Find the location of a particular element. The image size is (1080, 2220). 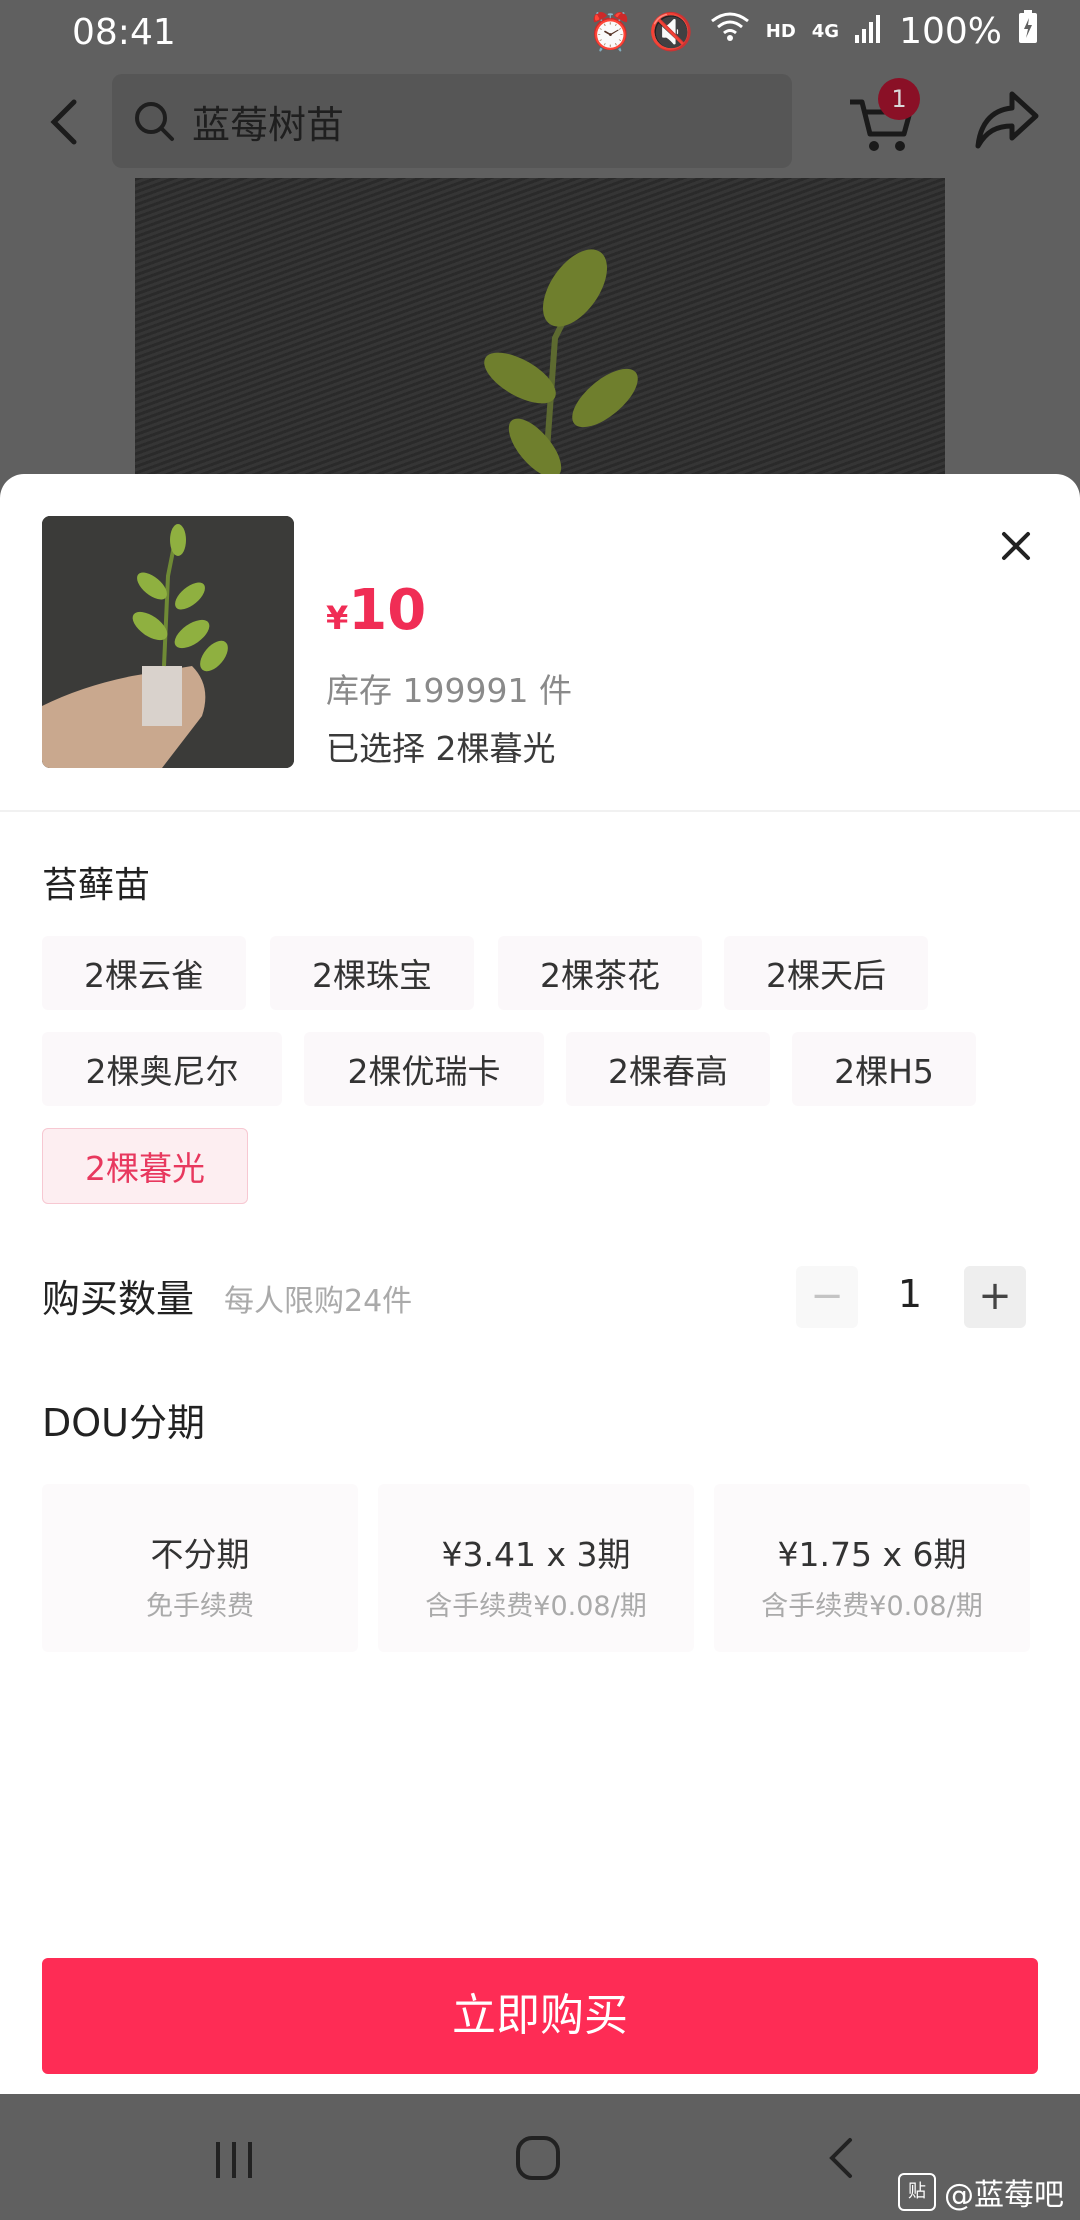

option-chip: 2棵珠宝 is located at coordinates (372, 973).